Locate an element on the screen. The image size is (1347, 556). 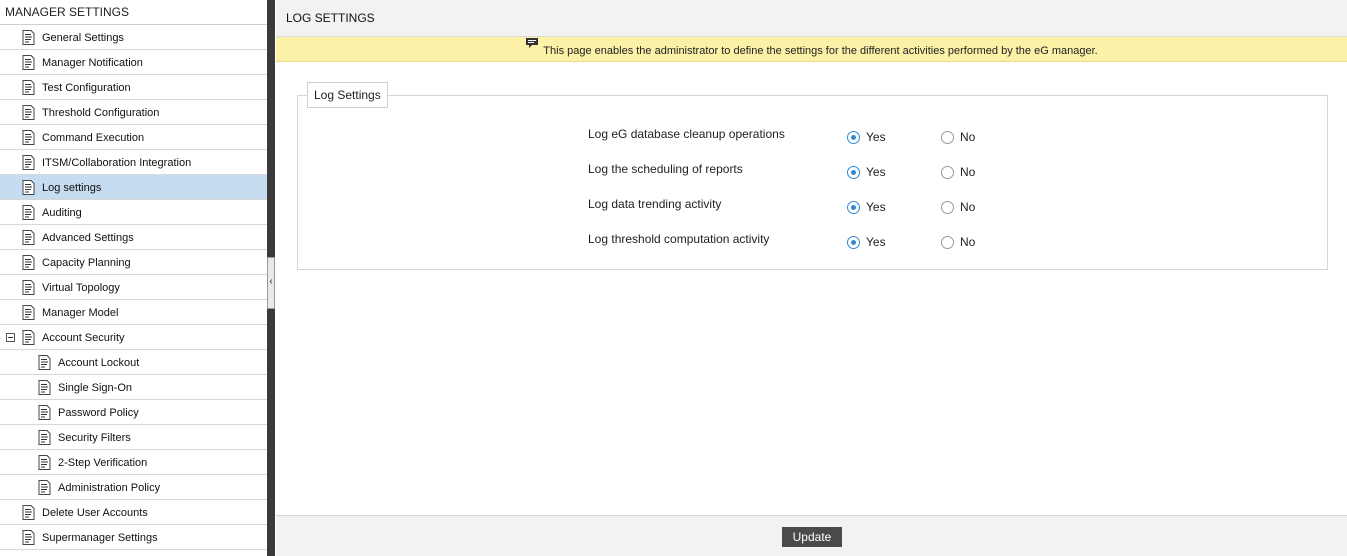
sidebar-item-virtual-topology: Virtual Topology is located at coordinates (133, 287).